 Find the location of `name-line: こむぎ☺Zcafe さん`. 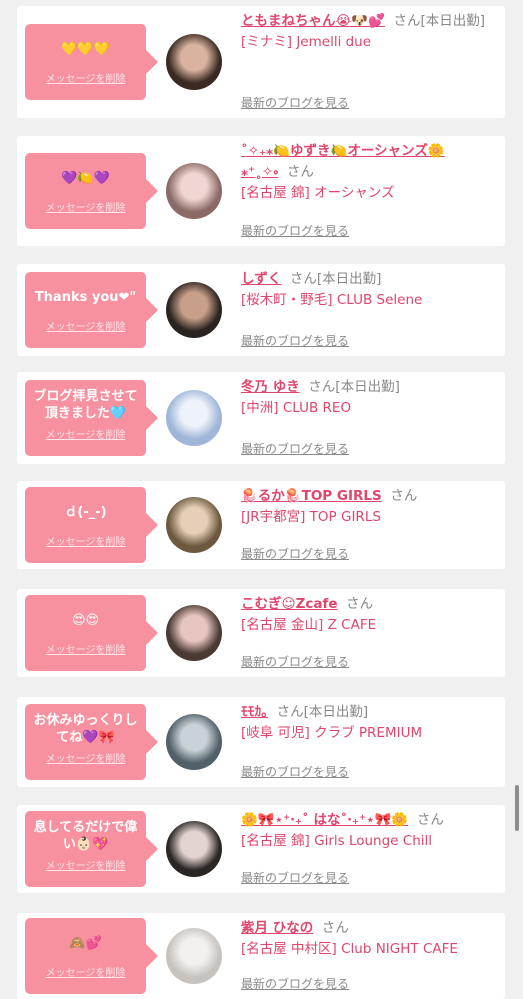

name-line: こむぎ☺Zcafe さん is located at coordinates (368, 604).